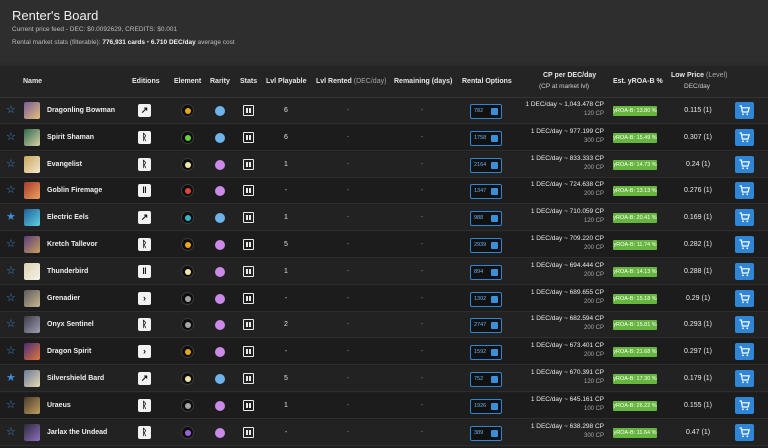 This screenshot has width=768, height=448. Describe the element at coordinates (187, 81) in the screenshot. I see `column-header-element: Element` at that location.